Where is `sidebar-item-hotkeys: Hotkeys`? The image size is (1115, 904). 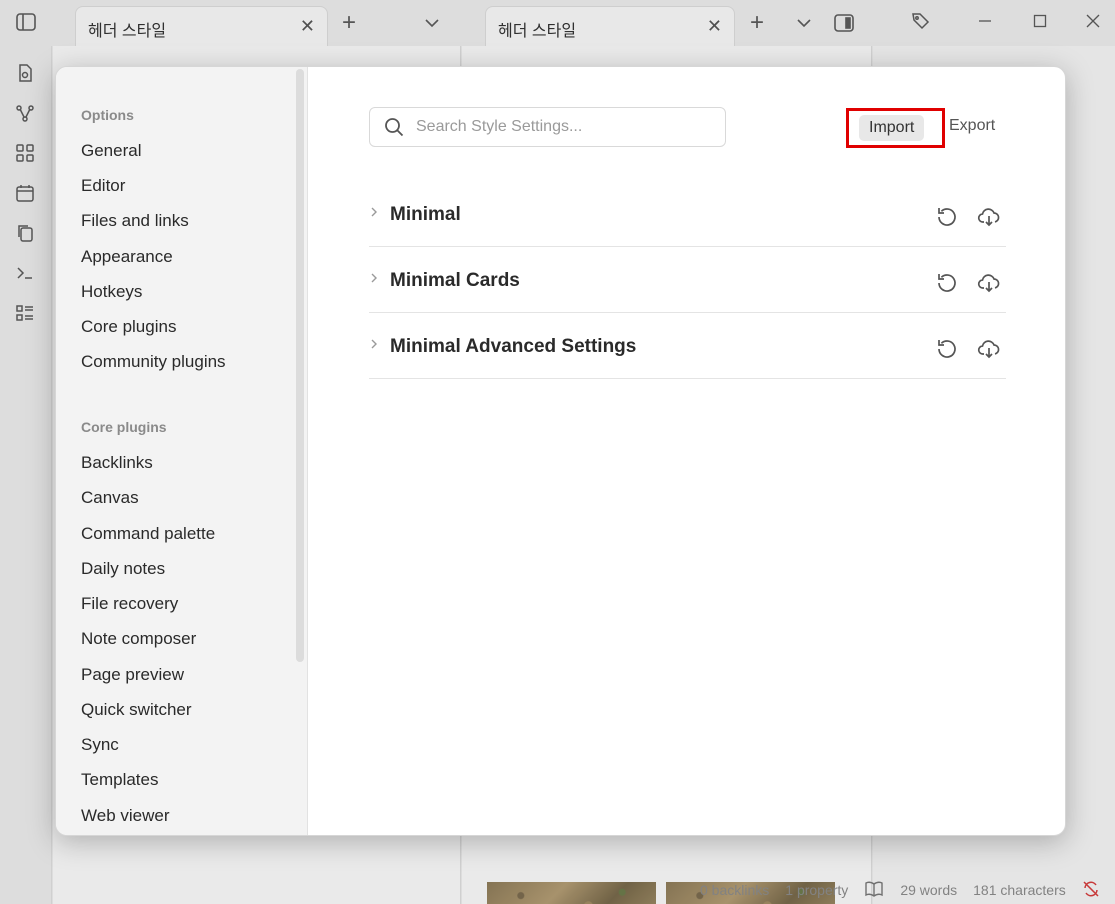
sidebar-item-hotkeys: Hotkeys is located at coordinates (111, 292).